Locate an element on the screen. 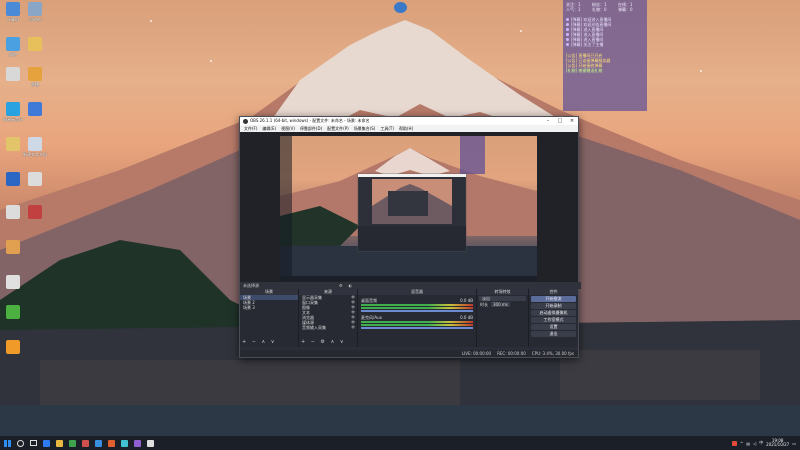  desktop-icon: 直播 is located at coordinates (35, 77).